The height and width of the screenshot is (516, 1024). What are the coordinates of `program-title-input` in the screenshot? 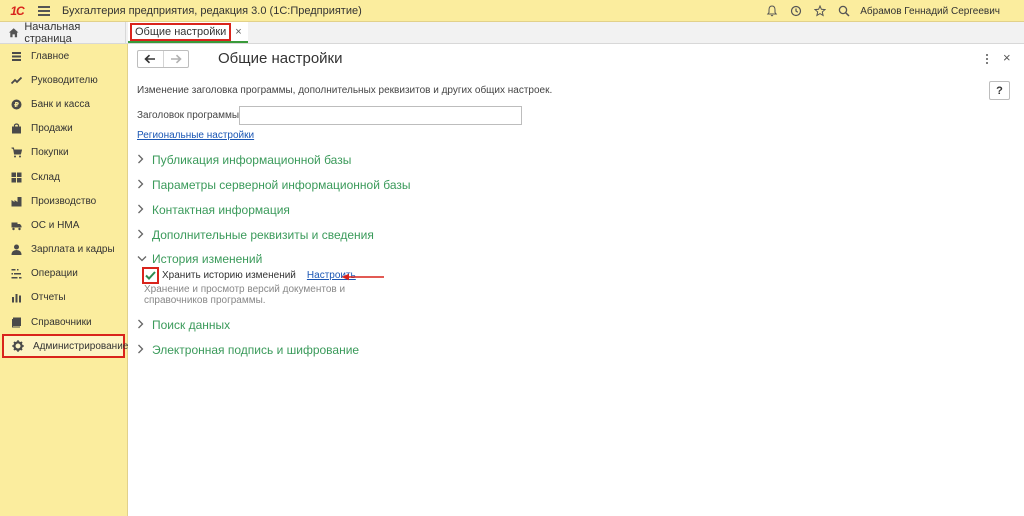 It's located at (380, 115).